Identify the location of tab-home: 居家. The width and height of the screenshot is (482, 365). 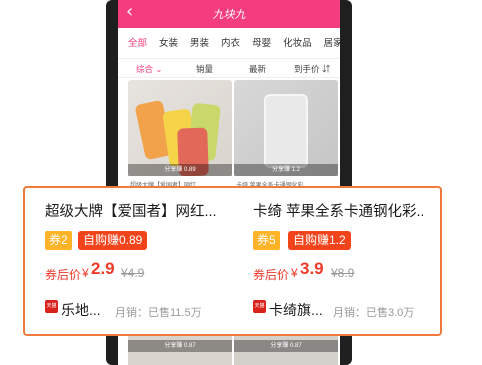
(332, 42).